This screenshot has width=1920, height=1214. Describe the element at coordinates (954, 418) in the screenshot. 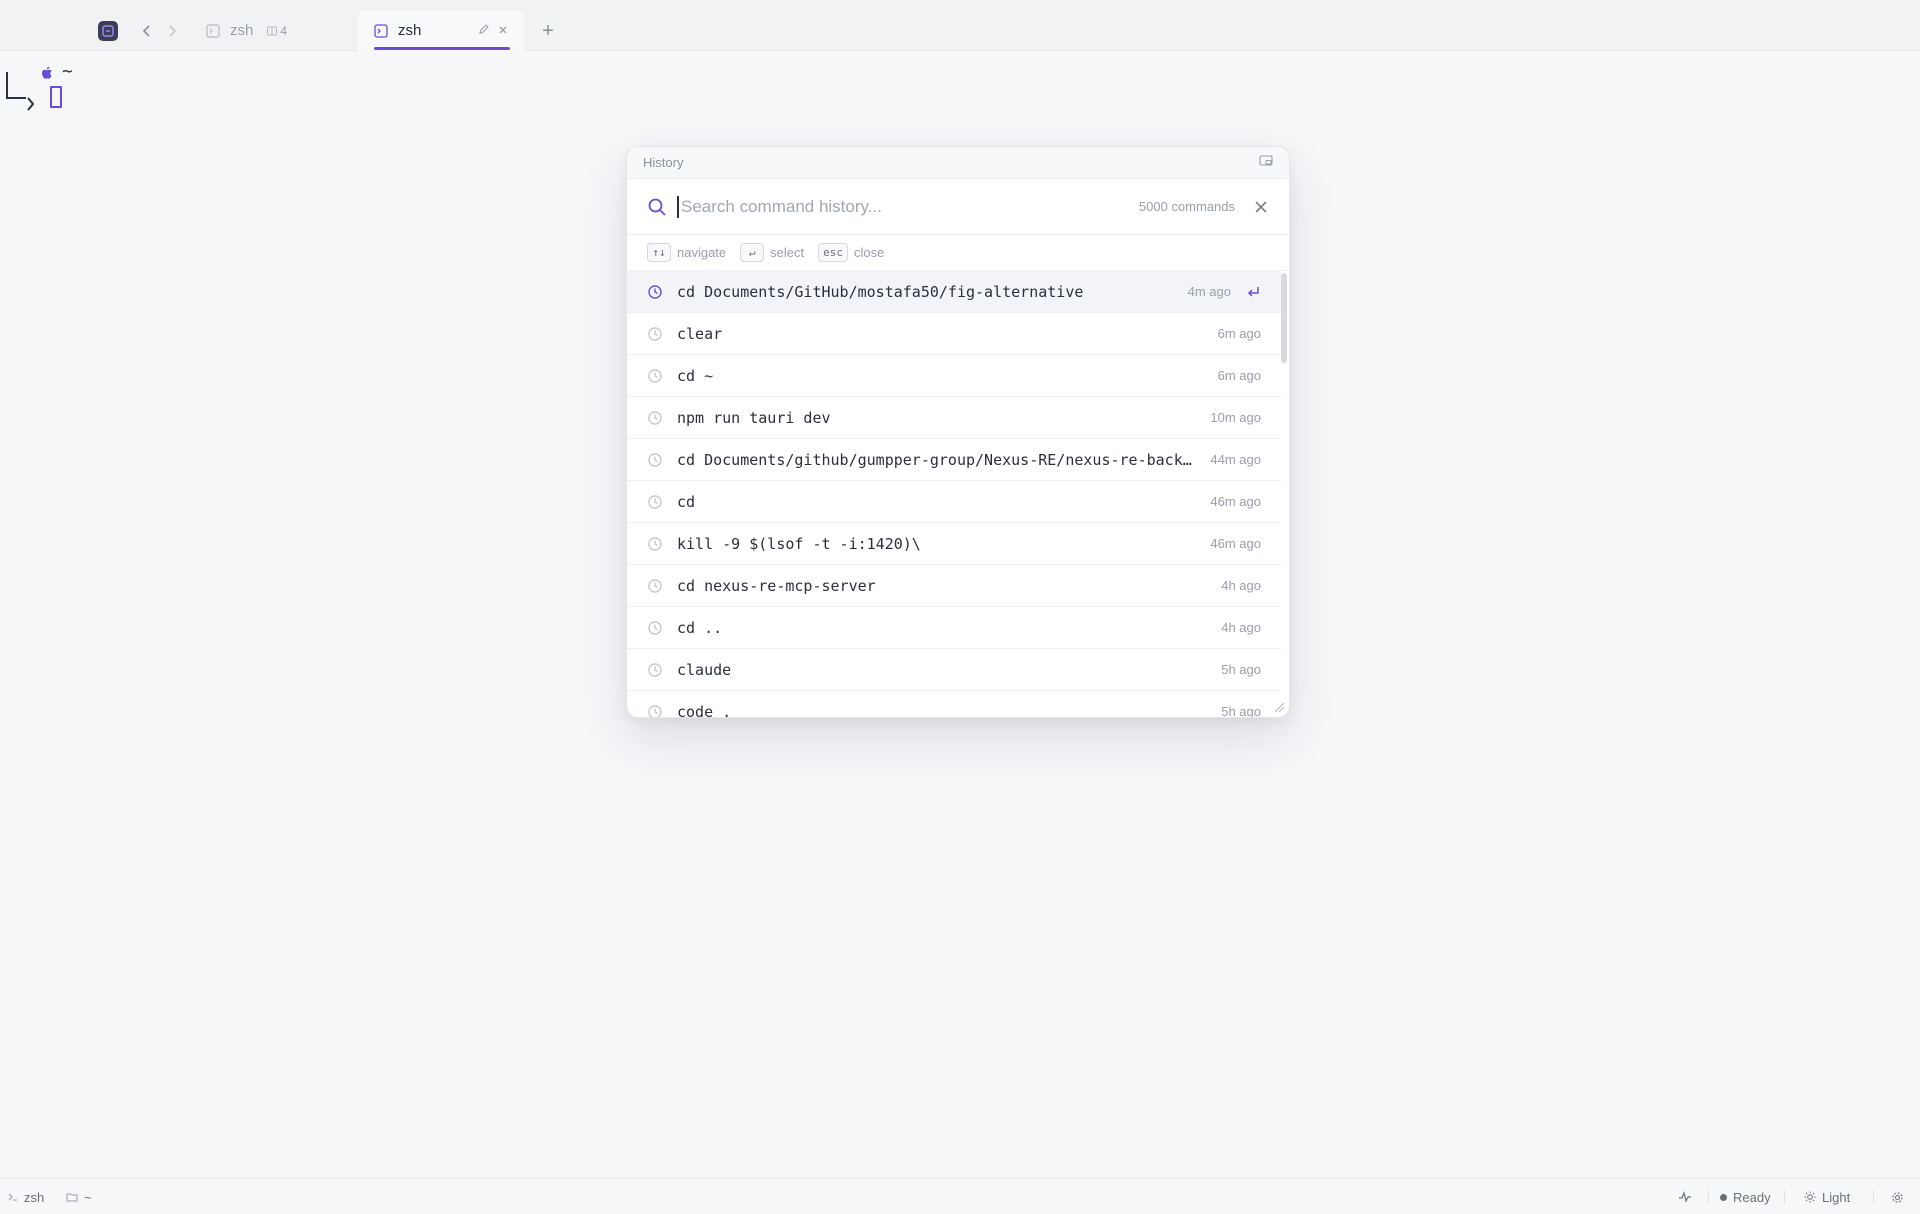

I see `history-row: npm run tauri dev 10m ago` at that location.